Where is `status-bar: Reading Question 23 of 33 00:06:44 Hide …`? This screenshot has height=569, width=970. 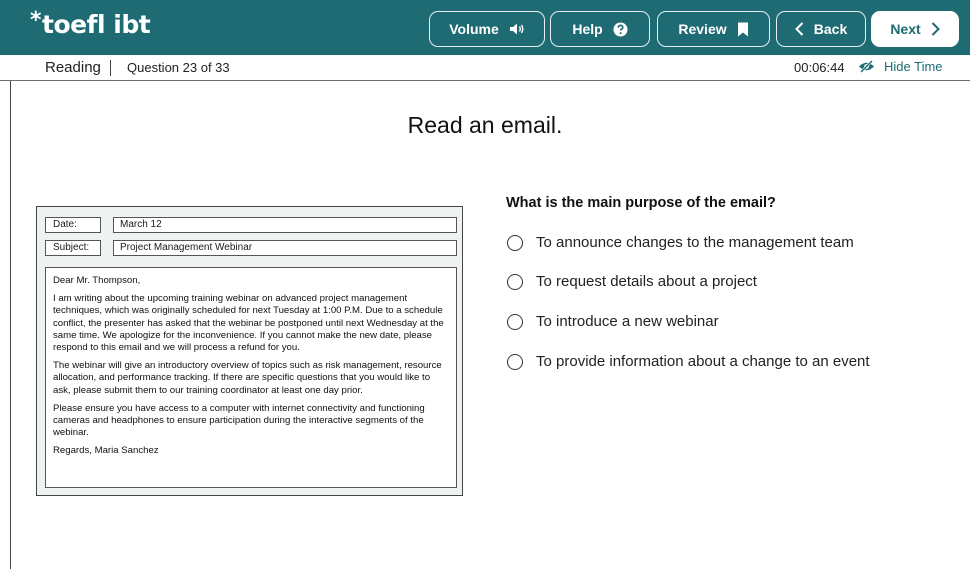
status-bar: Reading Question 23 of 33 00:06:44 Hide … is located at coordinates (485, 68).